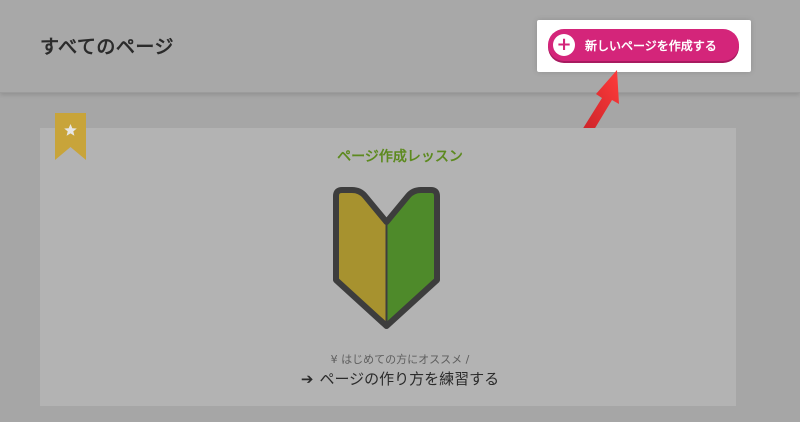 This screenshot has width=800, height=422. What do you see at coordinates (564, 45) in the screenshot?
I see `plus-icon: +` at bounding box center [564, 45].